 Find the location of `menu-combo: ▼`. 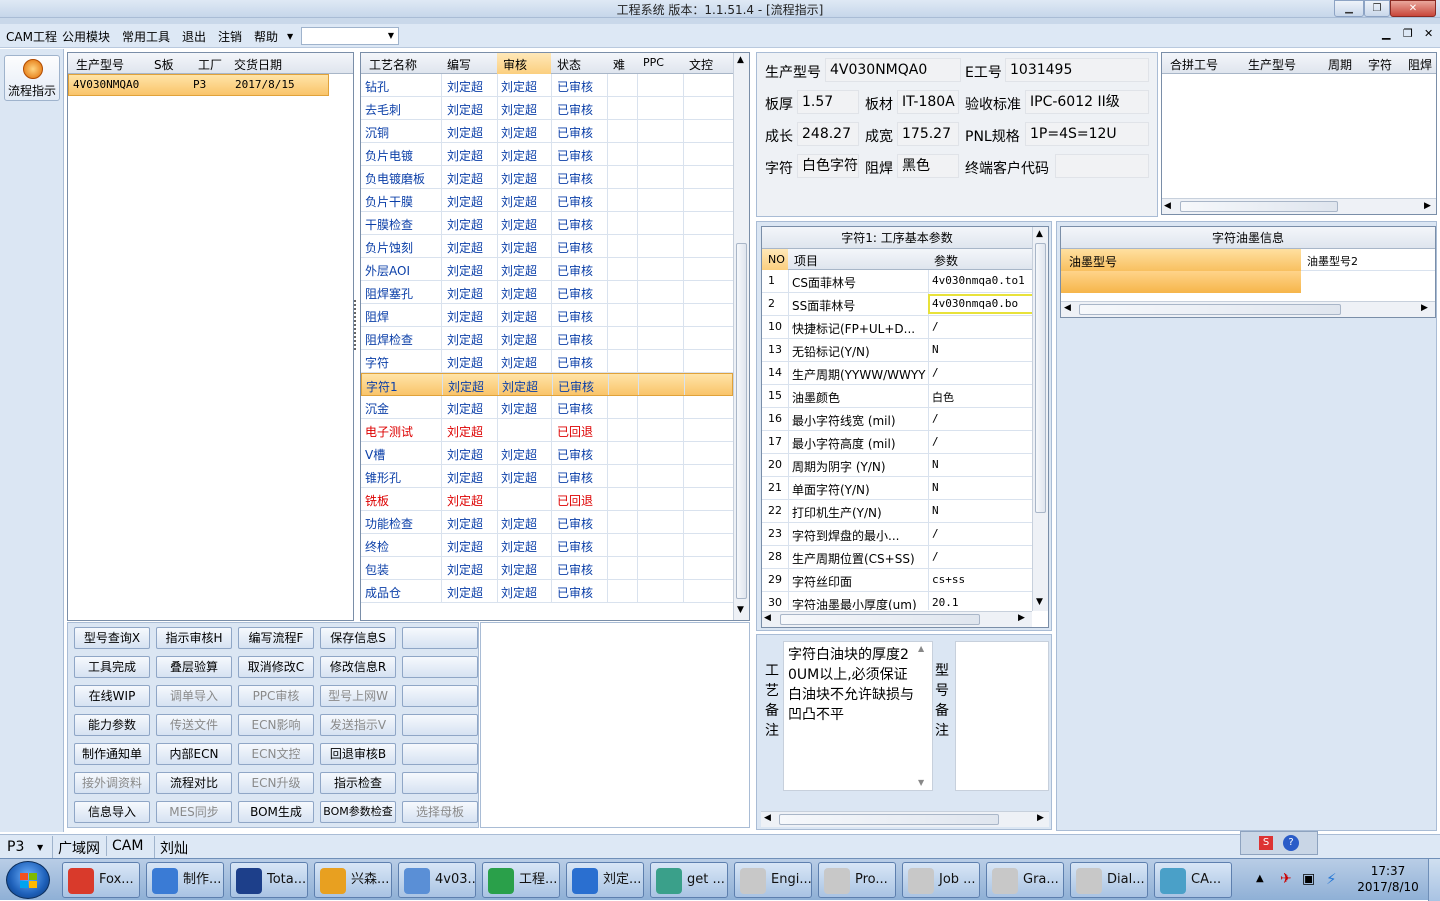

menu-combo: ▼ is located at coordinates (350, 36).